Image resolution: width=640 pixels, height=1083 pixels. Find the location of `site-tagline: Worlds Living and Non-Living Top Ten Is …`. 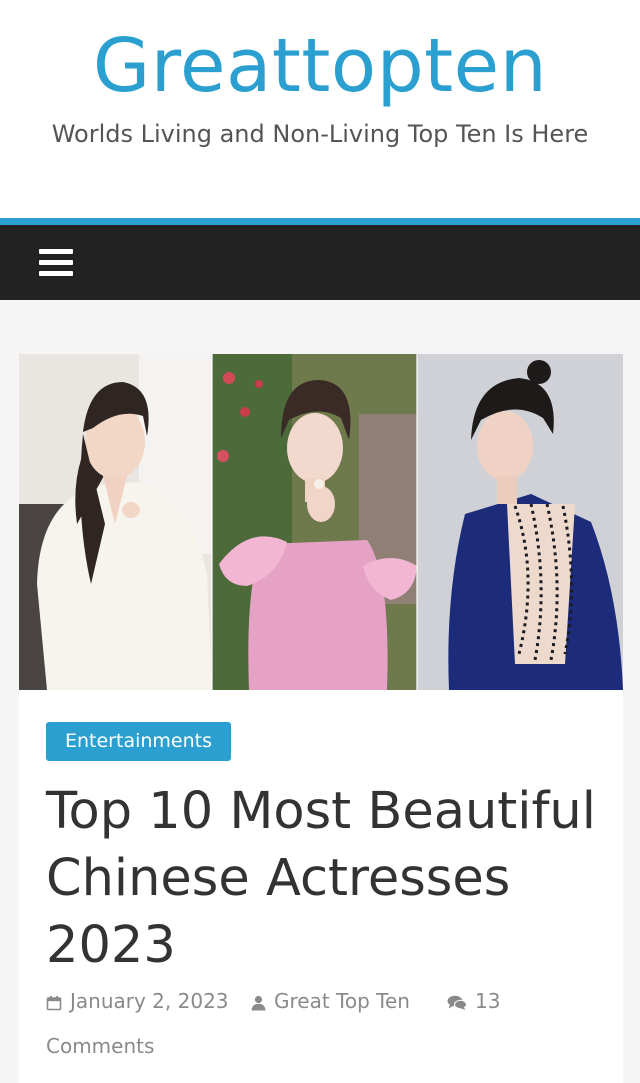

site-tagline: Worlds Living and Non-Living Top Ten Is … is located at coordinates (320, 134).